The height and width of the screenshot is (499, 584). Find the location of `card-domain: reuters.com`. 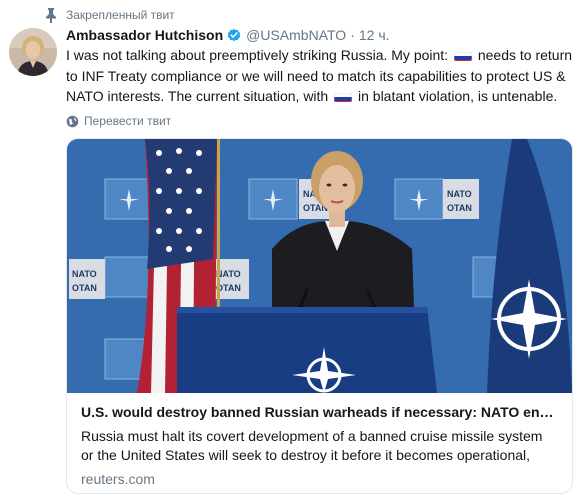

card-domain: reuters.com is located at coordinates (118, 479).